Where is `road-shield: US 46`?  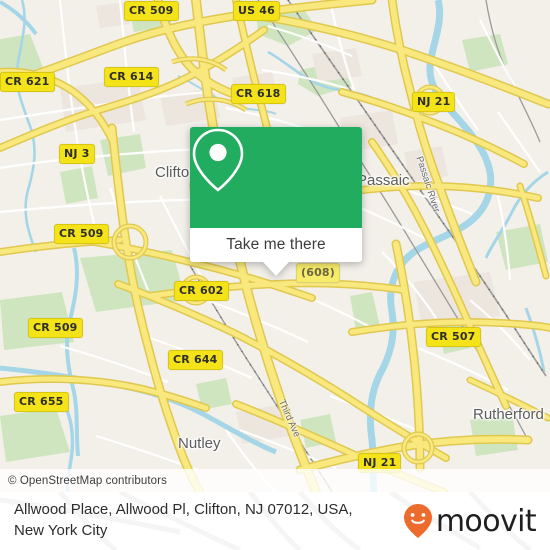 road-shield: US 46 is located at coordinates (256, 11).